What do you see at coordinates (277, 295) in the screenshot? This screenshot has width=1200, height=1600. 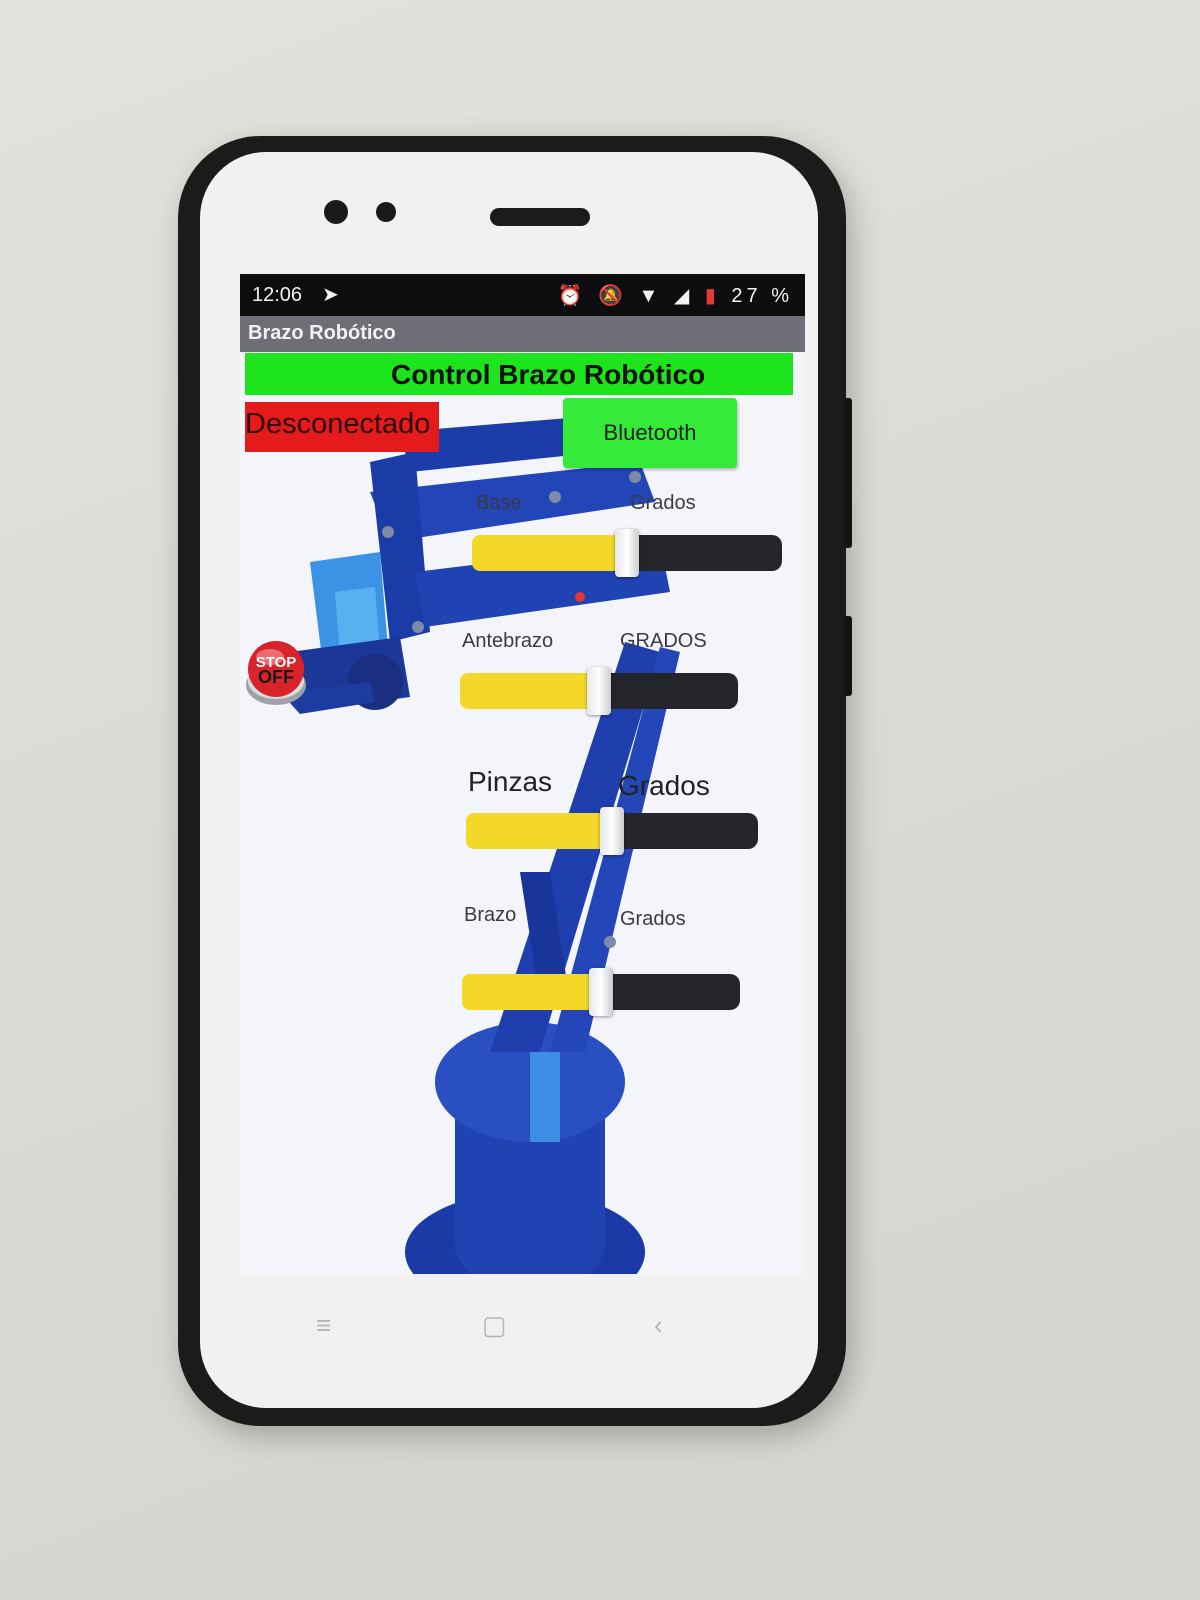 I see `clock: 12:06` at bounding box center [277, 295].